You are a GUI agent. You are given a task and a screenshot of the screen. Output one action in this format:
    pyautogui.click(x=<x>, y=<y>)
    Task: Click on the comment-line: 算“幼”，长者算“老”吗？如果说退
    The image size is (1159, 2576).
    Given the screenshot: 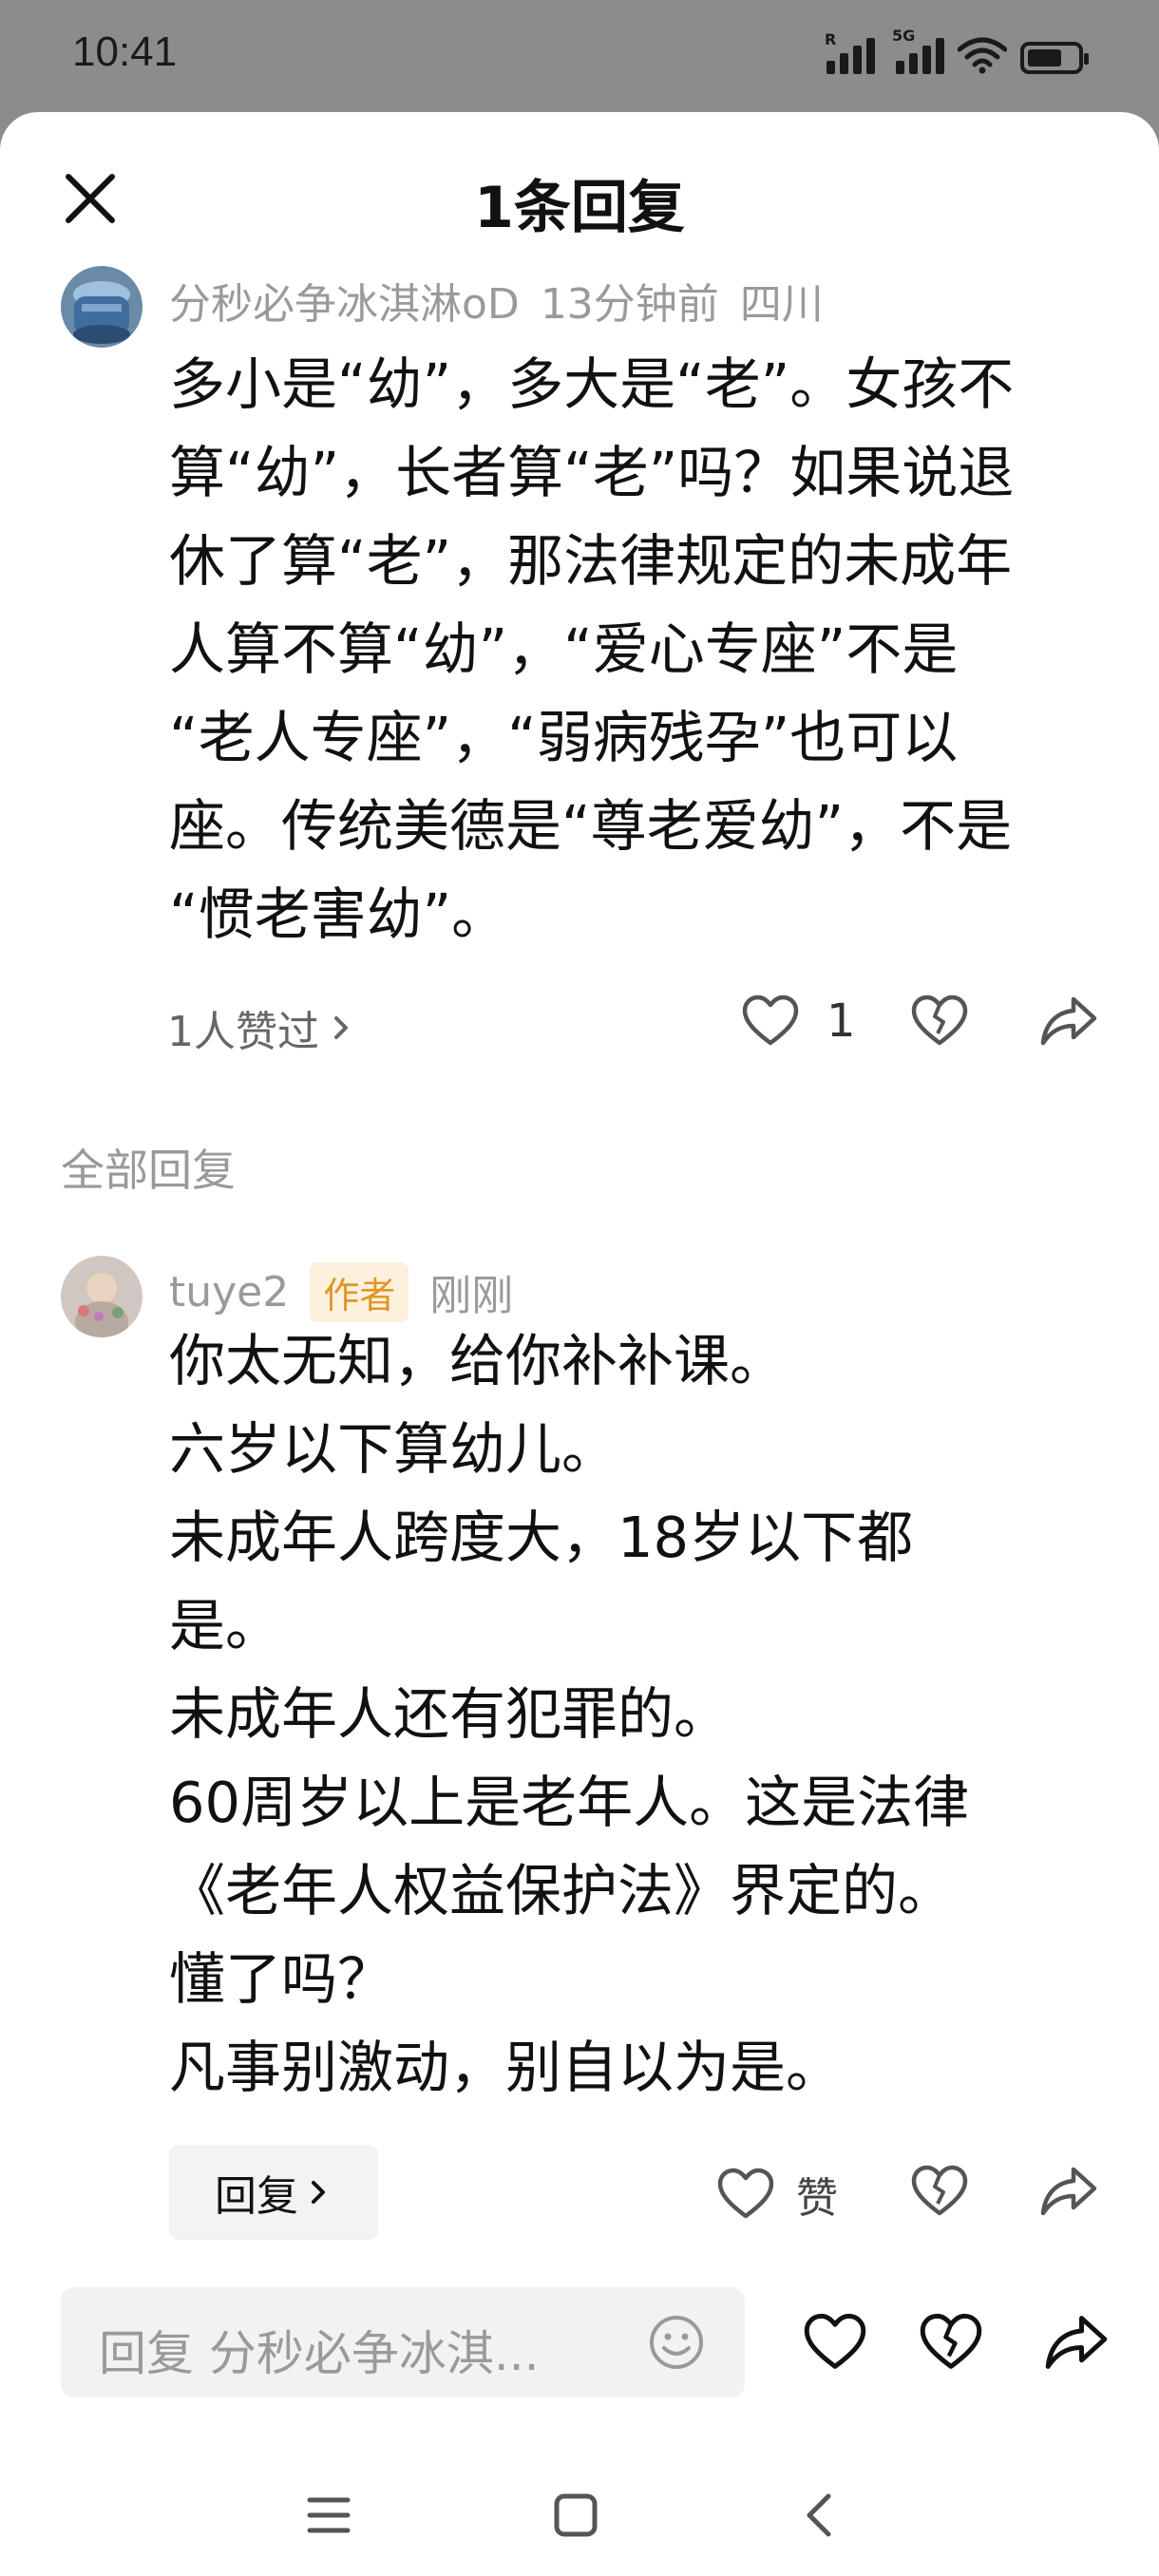 What is the action you would take?
    pyautogui.click(x=592, y=472)
    